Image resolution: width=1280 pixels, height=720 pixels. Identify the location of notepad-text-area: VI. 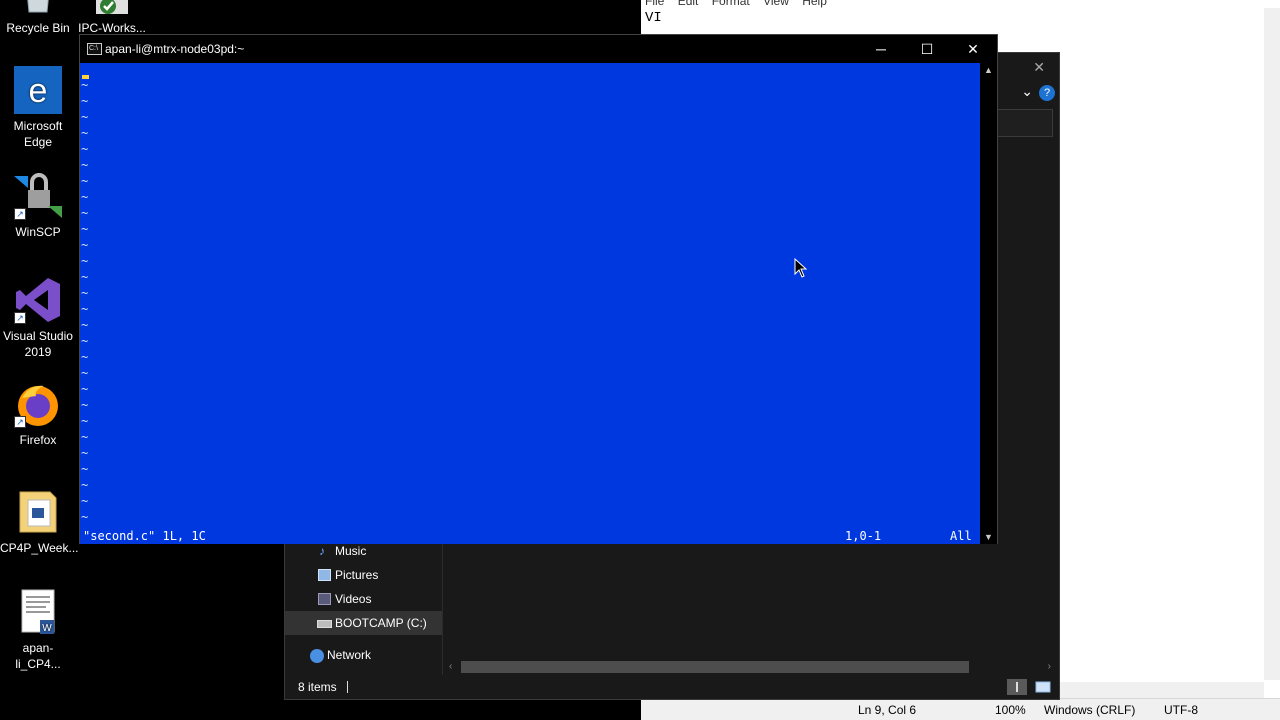
(653, 18).